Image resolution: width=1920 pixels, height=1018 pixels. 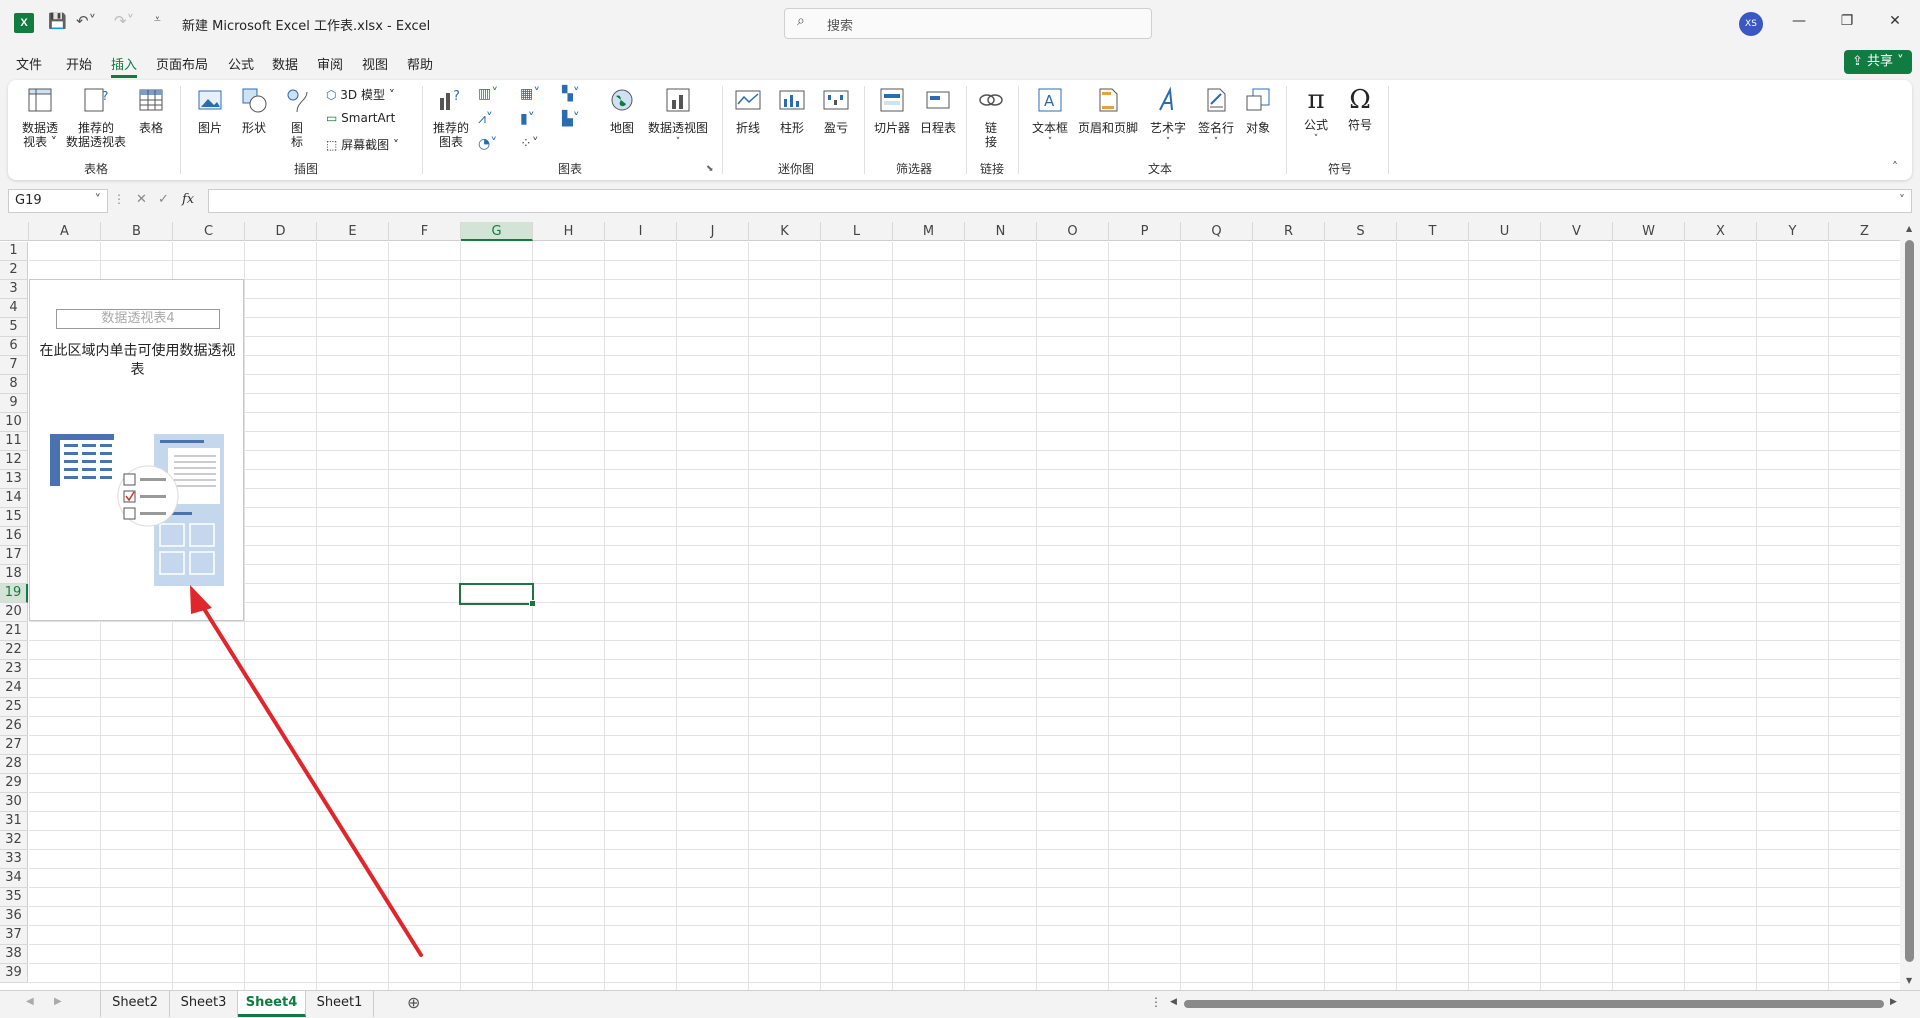 I want to click on sheet-tab-sheet3: Sheet3, so click(x=204, y=1004).